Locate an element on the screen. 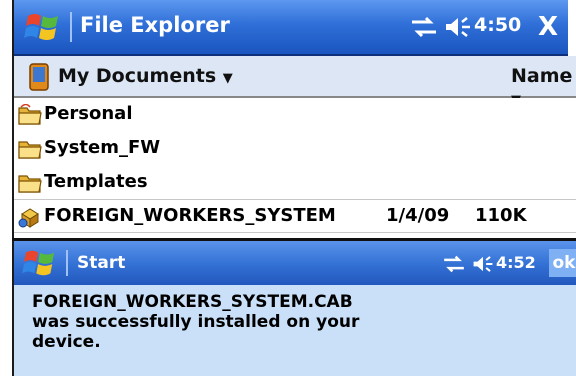 The image size is (576, 376). screen-left-margin is located at coordinates (6, 188).